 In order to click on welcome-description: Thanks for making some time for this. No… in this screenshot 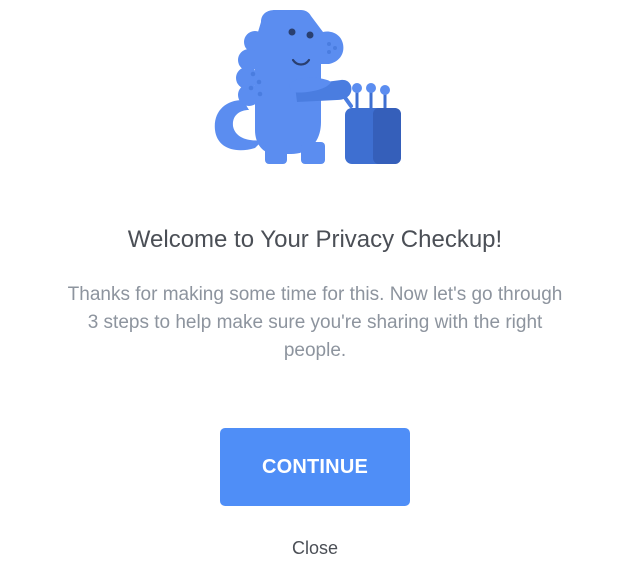, I will do `click(315, 322)`.